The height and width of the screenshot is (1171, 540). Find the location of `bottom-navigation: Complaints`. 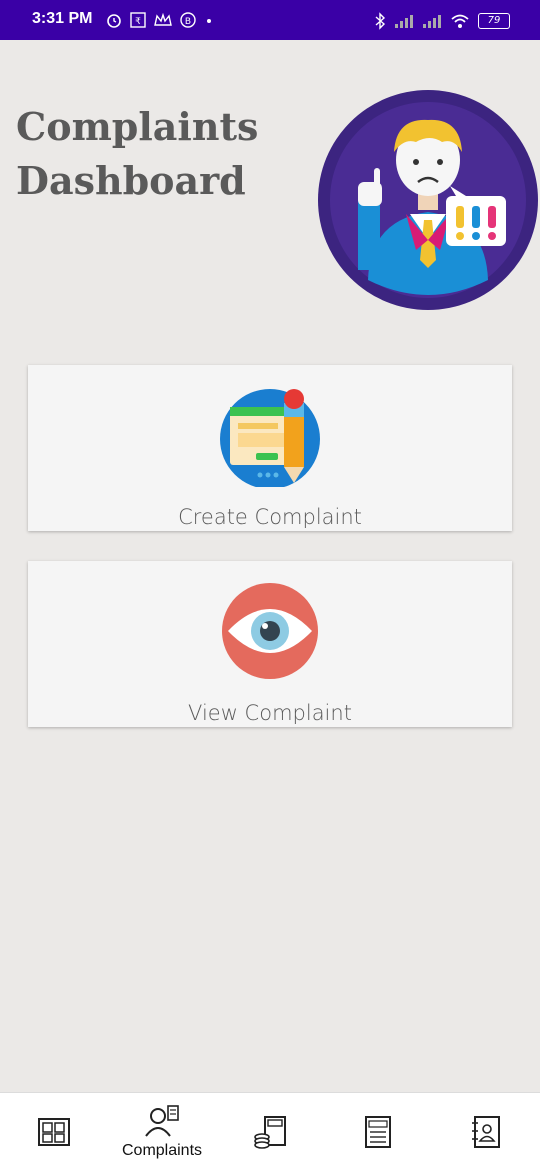

bottom-navigation: Complaints is located at coordinates (270, 1131).